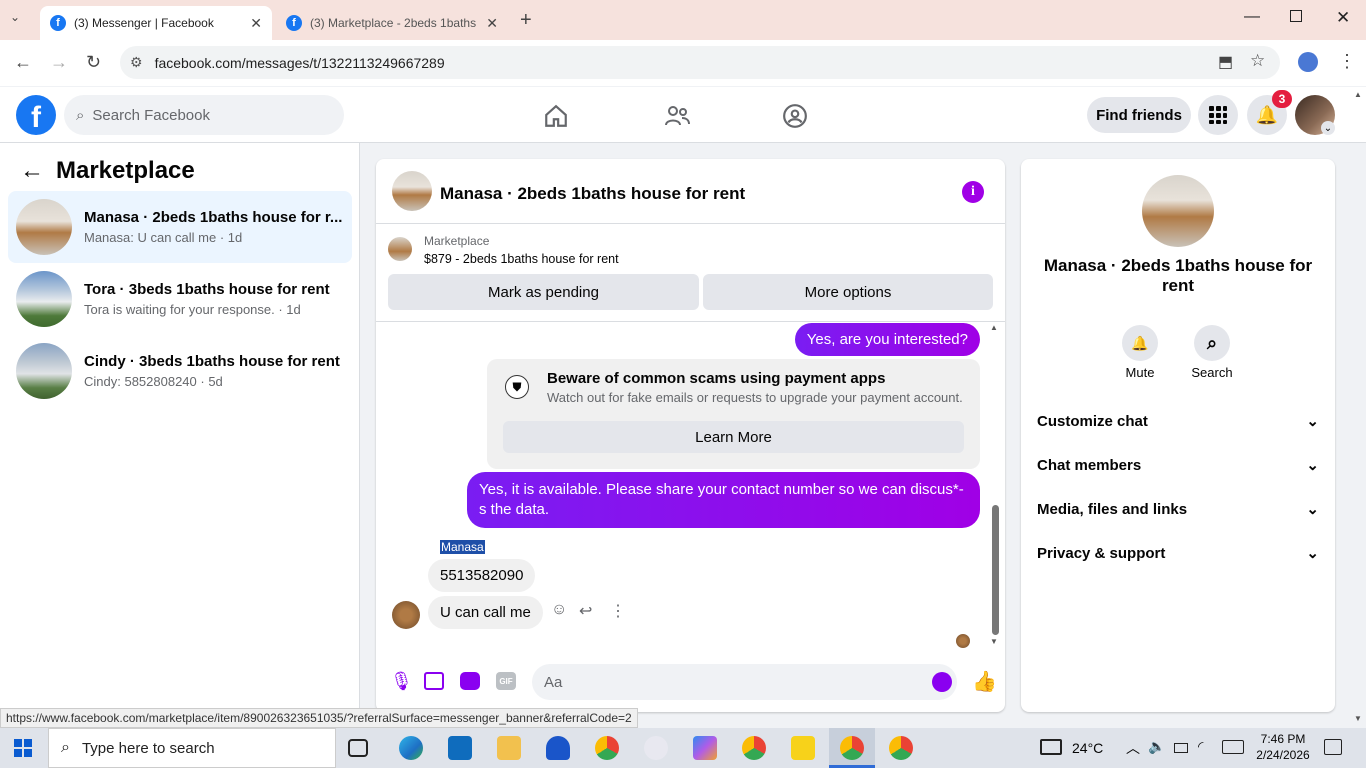  I want to click on weather-text: 24°C, so click(1087, 748).